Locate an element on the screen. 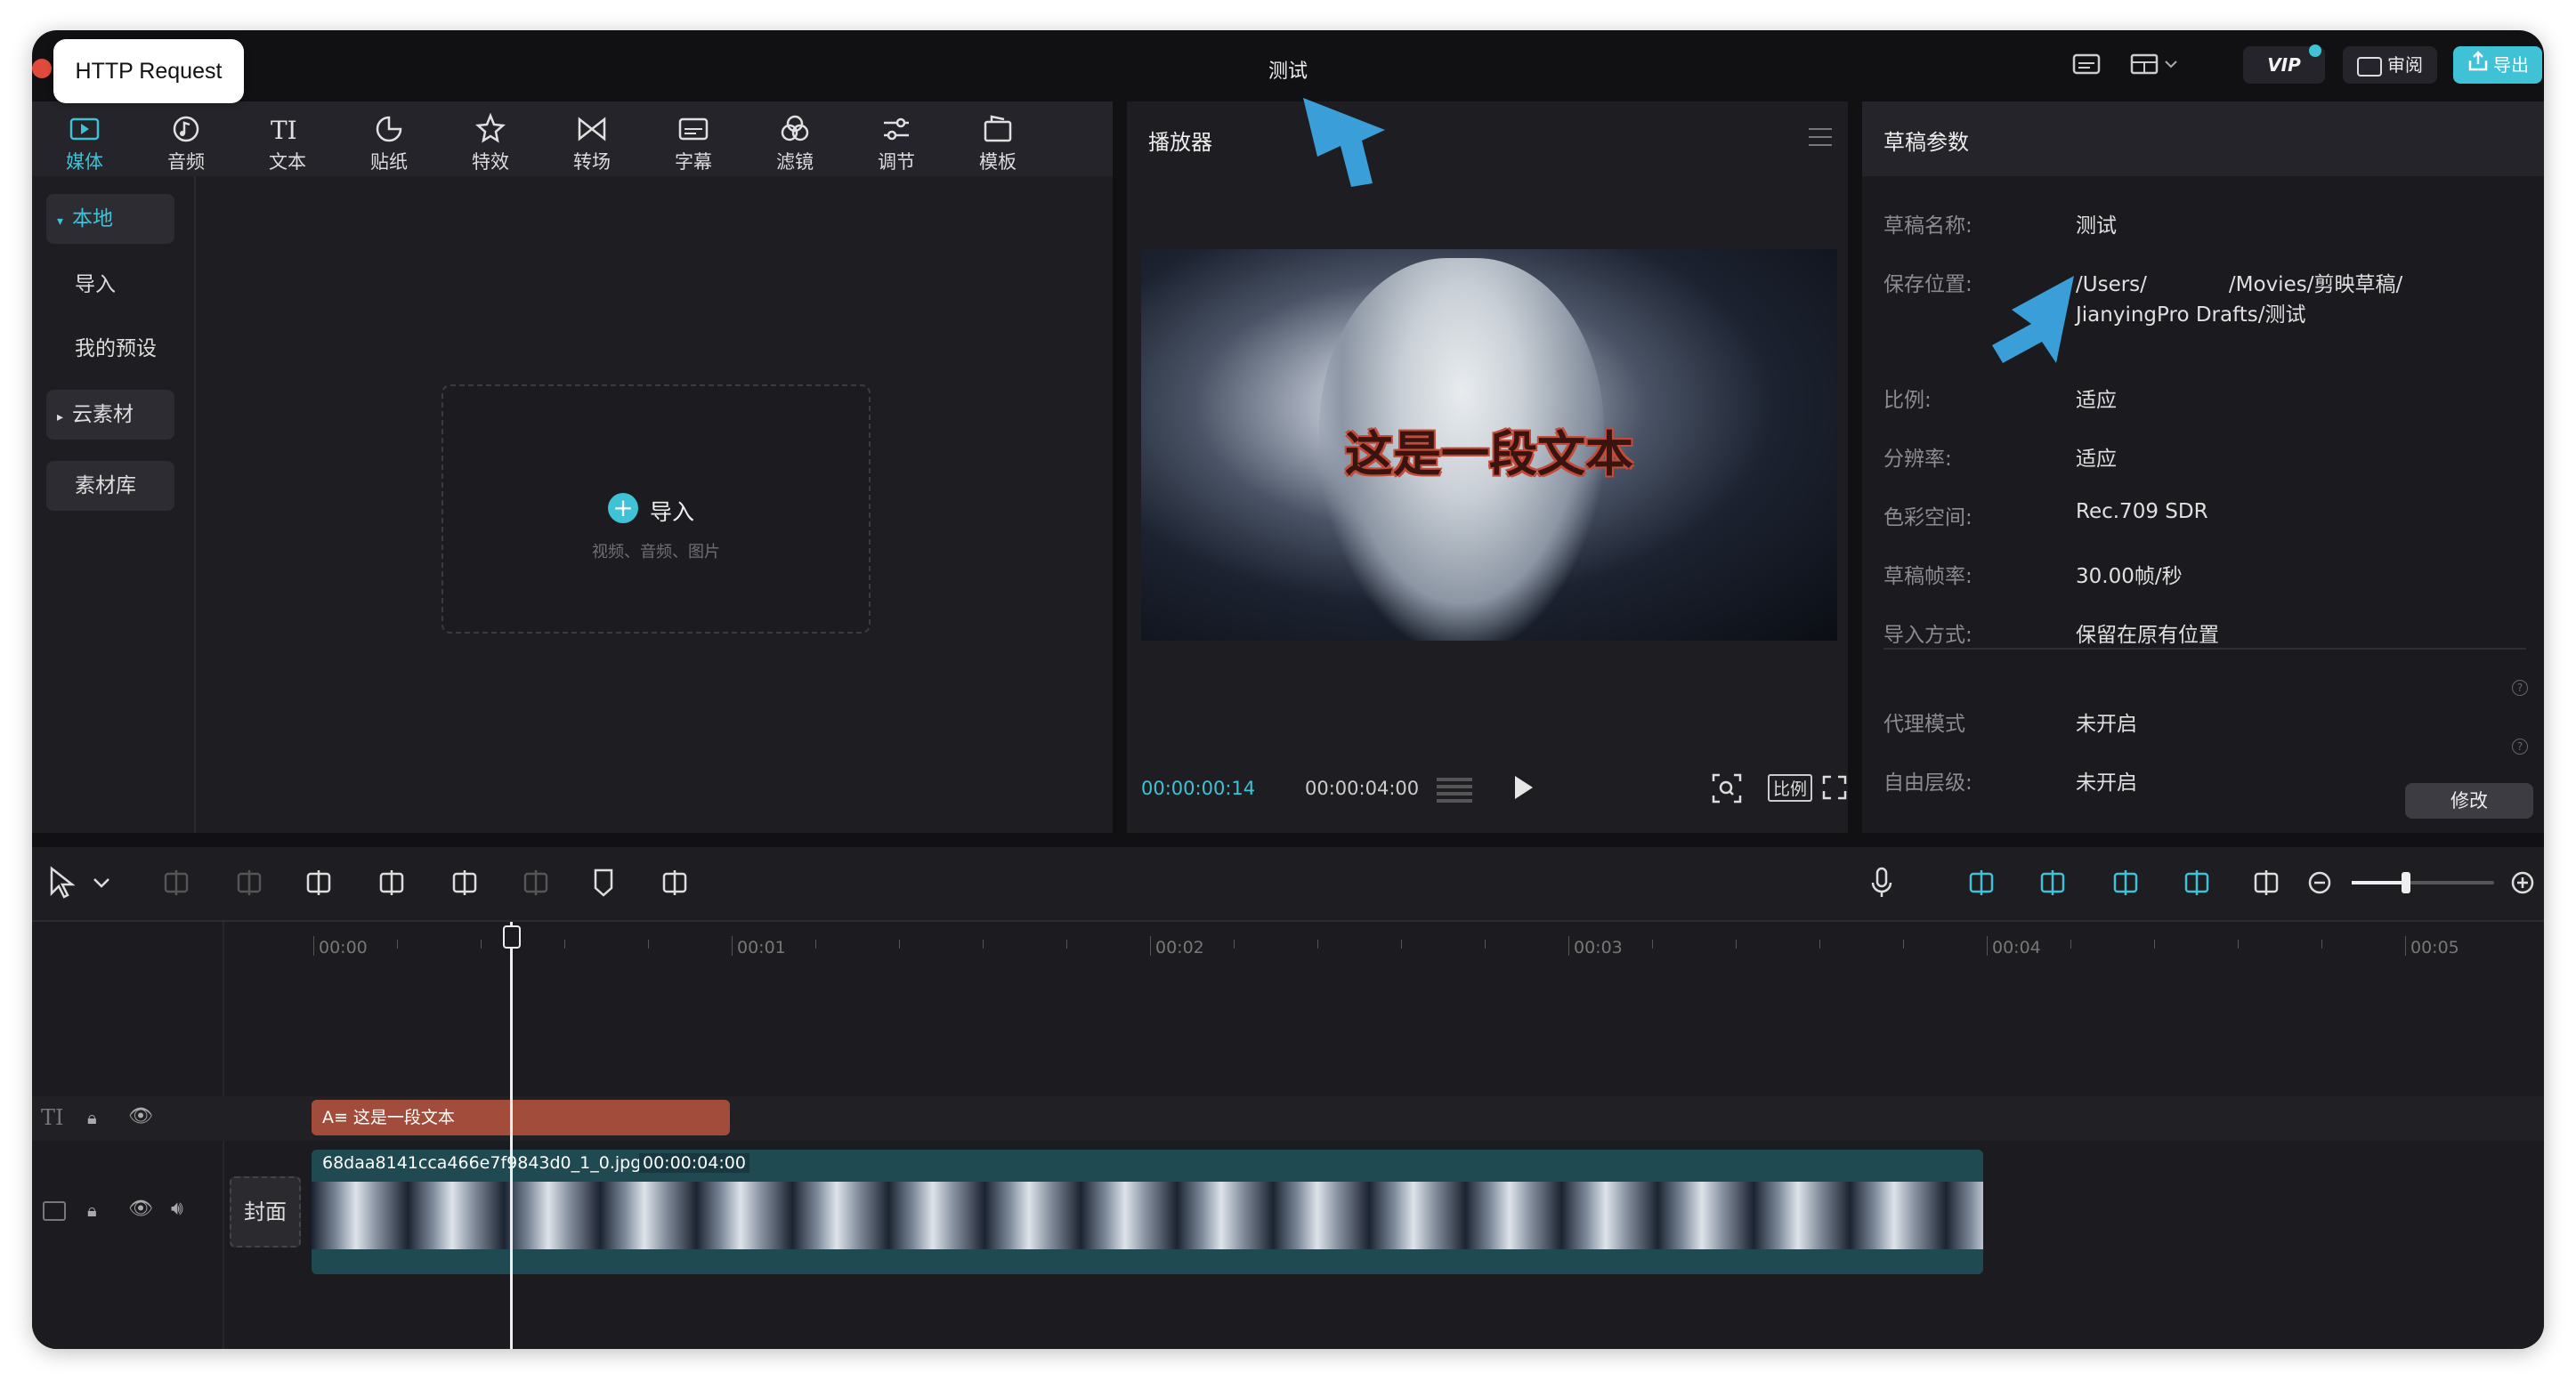 Image resolution: width=2576 pixels, height=1381 pixels. zoom-out-icon is located at coordinates (2319, 882).